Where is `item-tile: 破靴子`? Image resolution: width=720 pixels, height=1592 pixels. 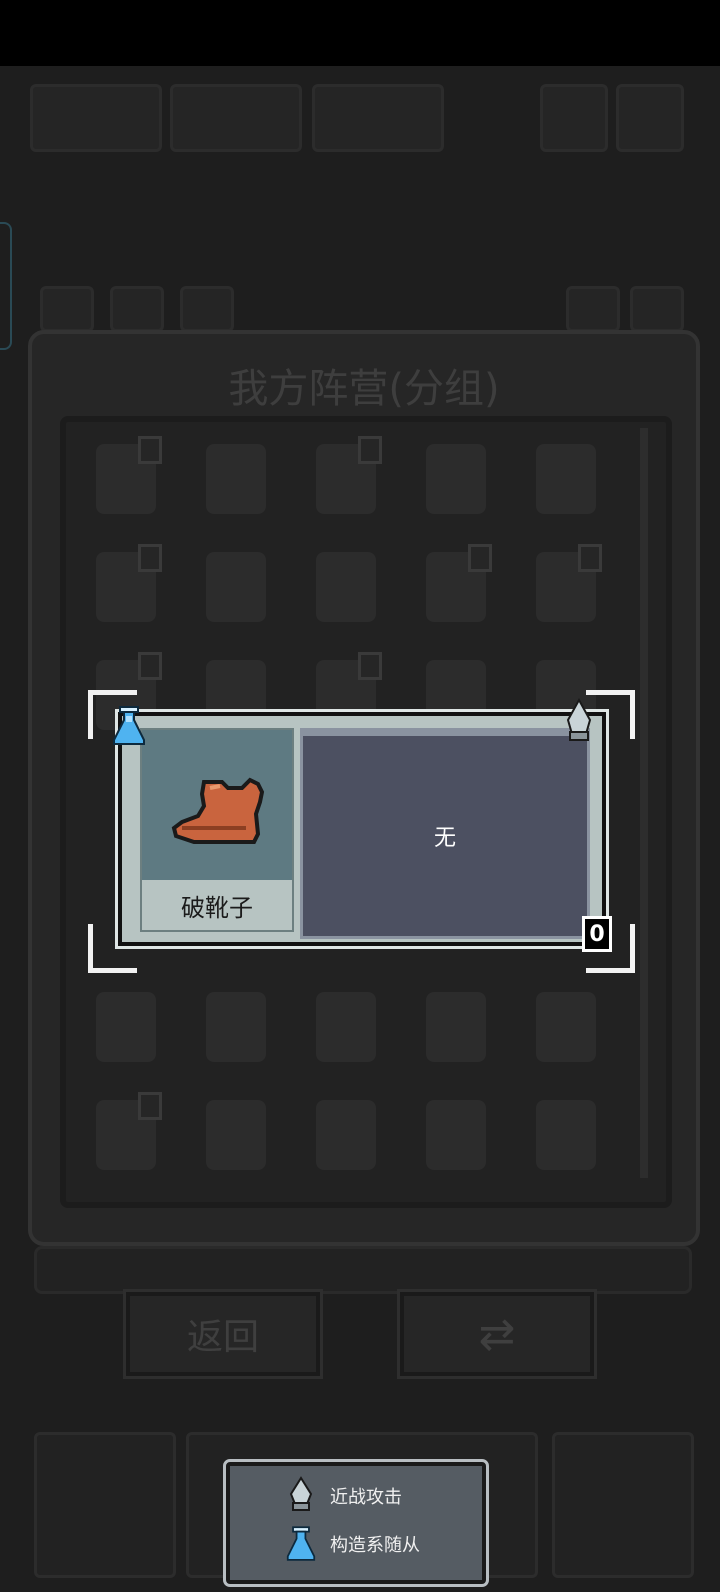
item-tile: 破靴子 is located at coordinates (217, 830).